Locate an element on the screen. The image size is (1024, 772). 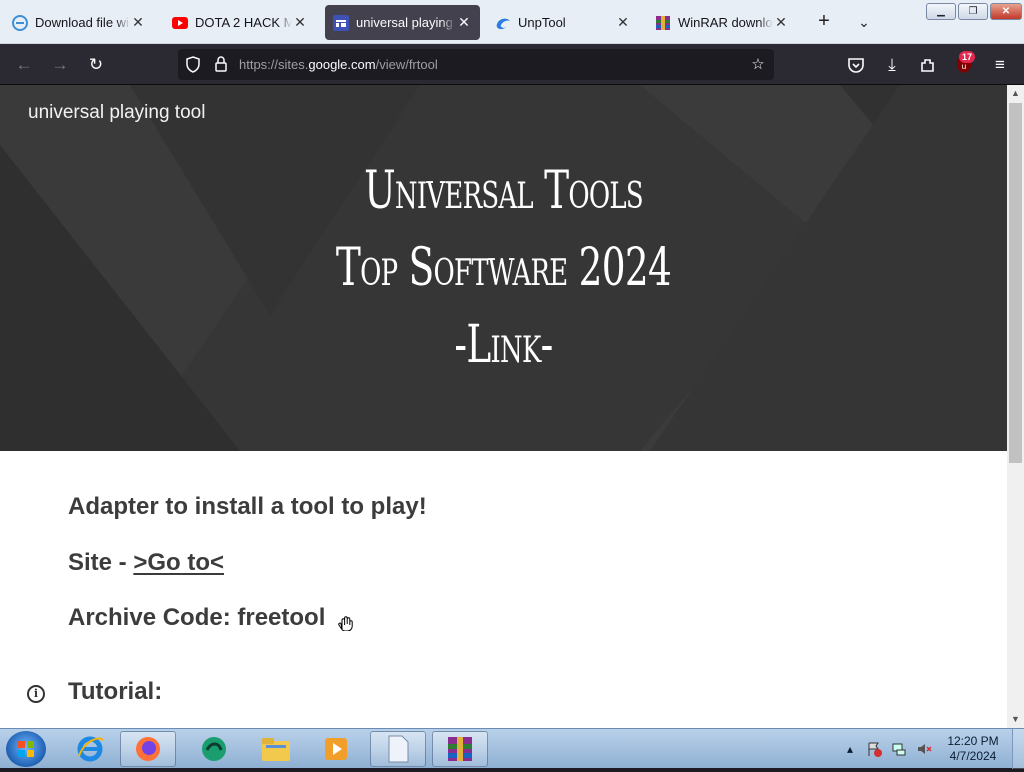
menu-icon: ≡ is located at coordinates (1000, 65).